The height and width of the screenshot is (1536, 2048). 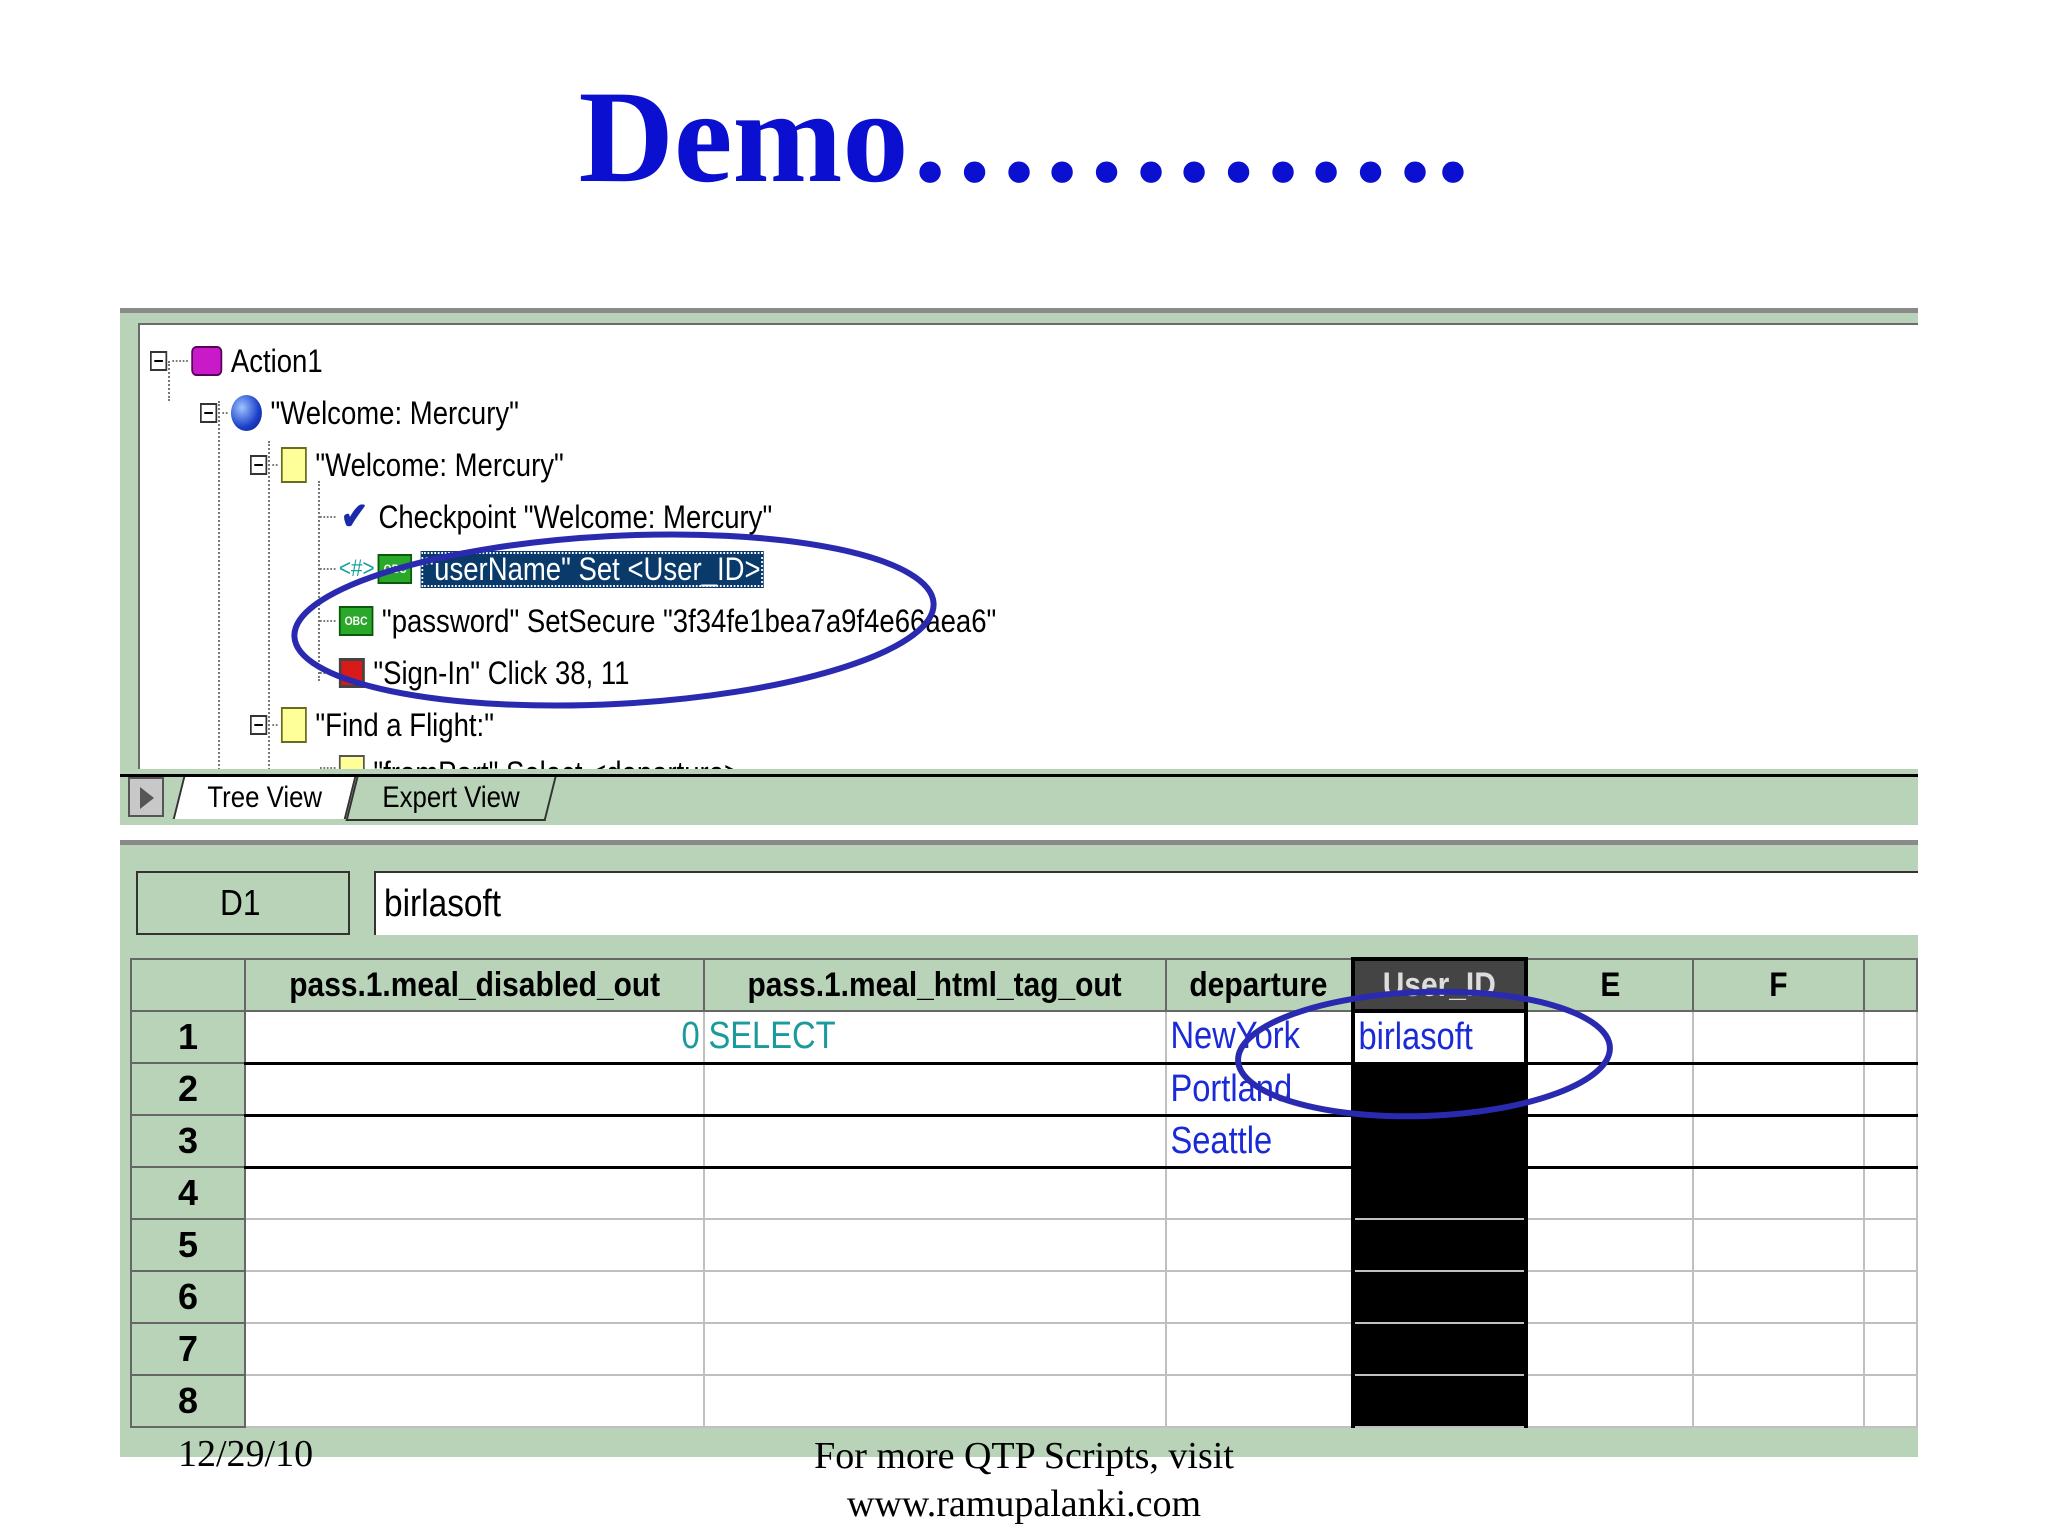 I want to click on column-header: E, so click(x=1610, y=985).